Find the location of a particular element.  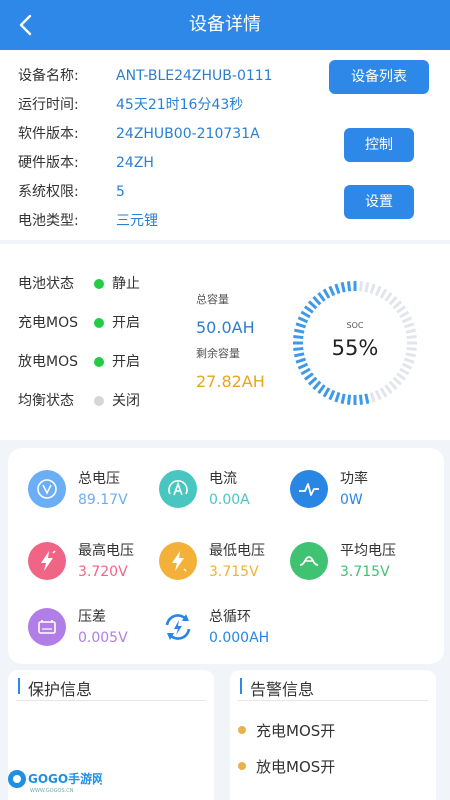

cycle-icon is located at coordinates (178, 627).